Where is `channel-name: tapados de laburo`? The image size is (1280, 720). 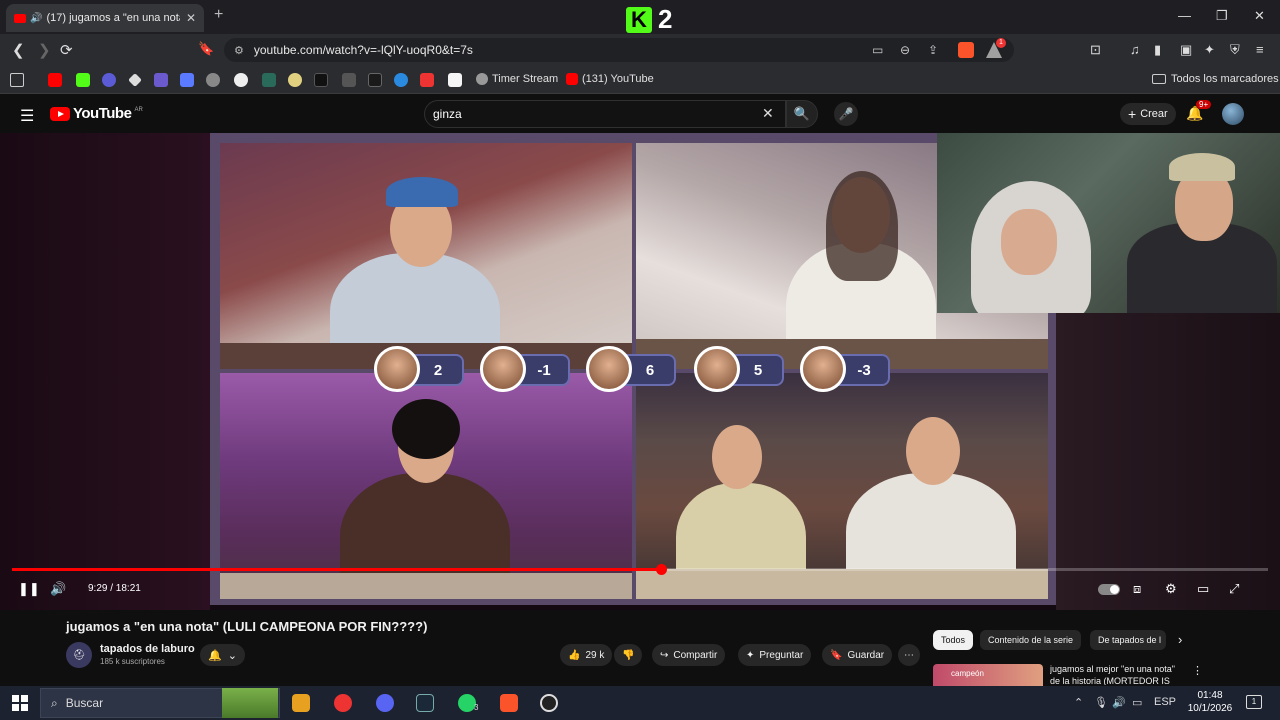 channel-name: tapados de laburo is located at coordinates (147, 649).